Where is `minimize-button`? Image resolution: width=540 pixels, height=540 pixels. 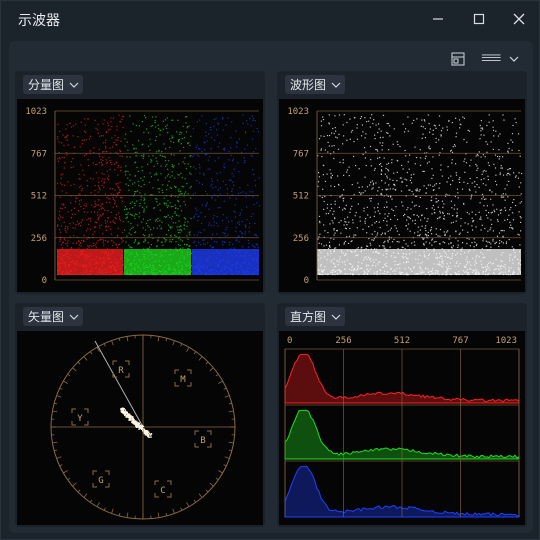 minimize-button is located at coordinates (438, 19).